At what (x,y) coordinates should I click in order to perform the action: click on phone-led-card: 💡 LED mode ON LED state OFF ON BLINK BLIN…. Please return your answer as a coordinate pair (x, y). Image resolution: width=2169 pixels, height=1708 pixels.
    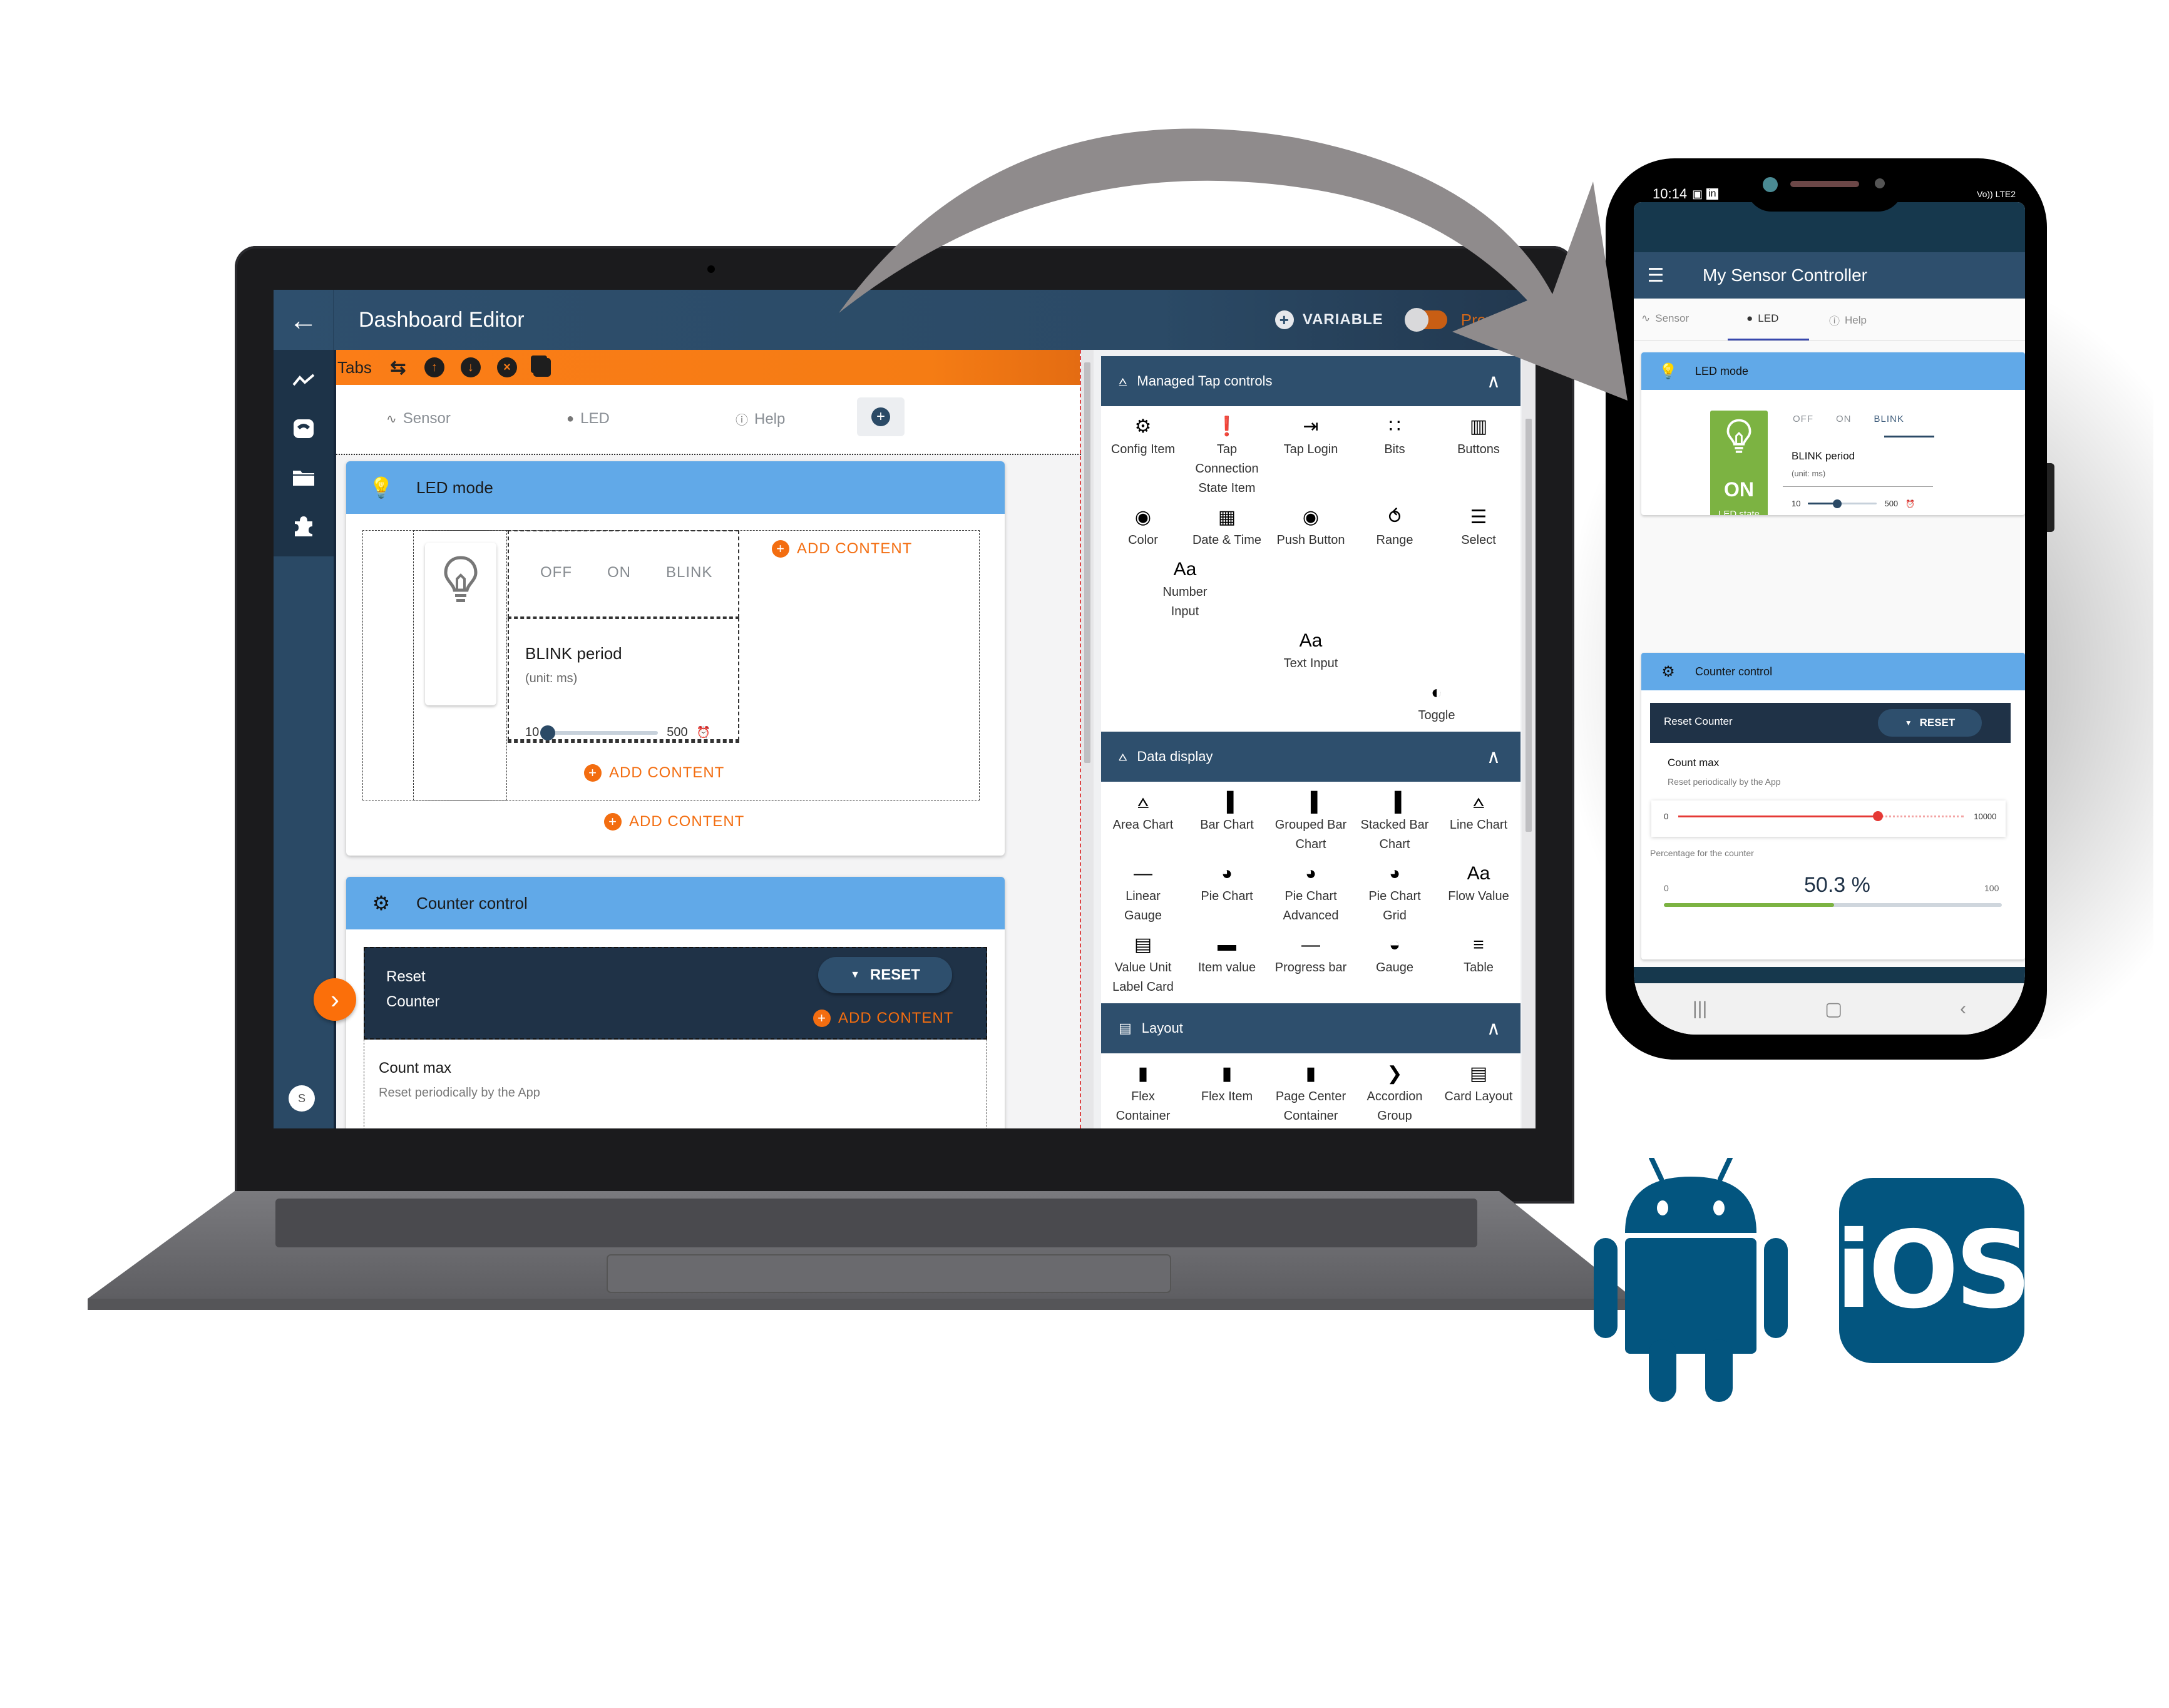
    Looking at the image, I should click on (1833, 433).